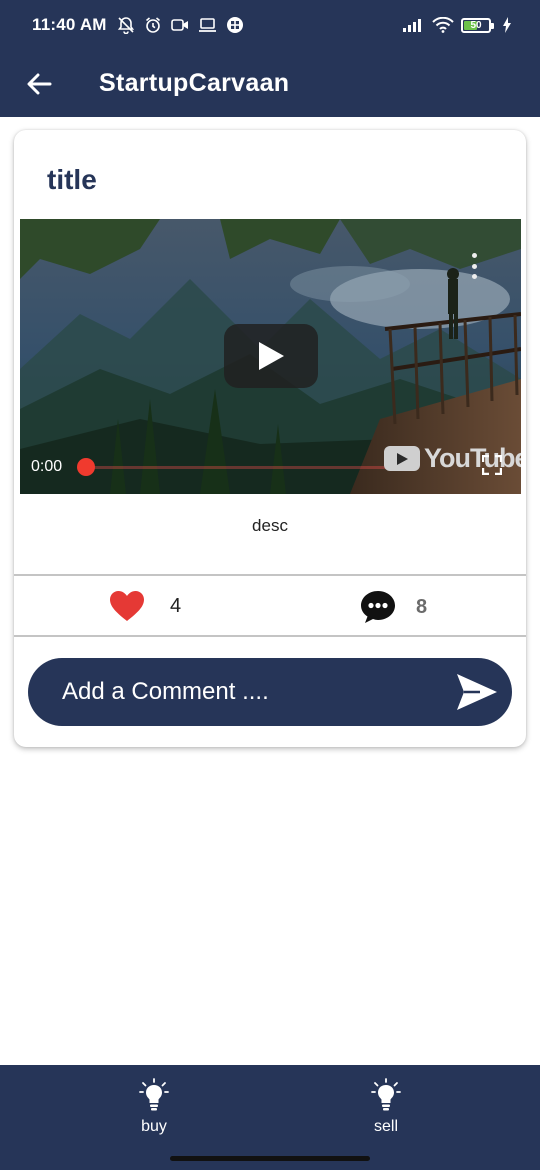 The width and height of the screenshot is (540, 1170). Describe the element at coordinates (194, 83) in the screenshot. I see `app-title: StartupCarvaan` at that location.